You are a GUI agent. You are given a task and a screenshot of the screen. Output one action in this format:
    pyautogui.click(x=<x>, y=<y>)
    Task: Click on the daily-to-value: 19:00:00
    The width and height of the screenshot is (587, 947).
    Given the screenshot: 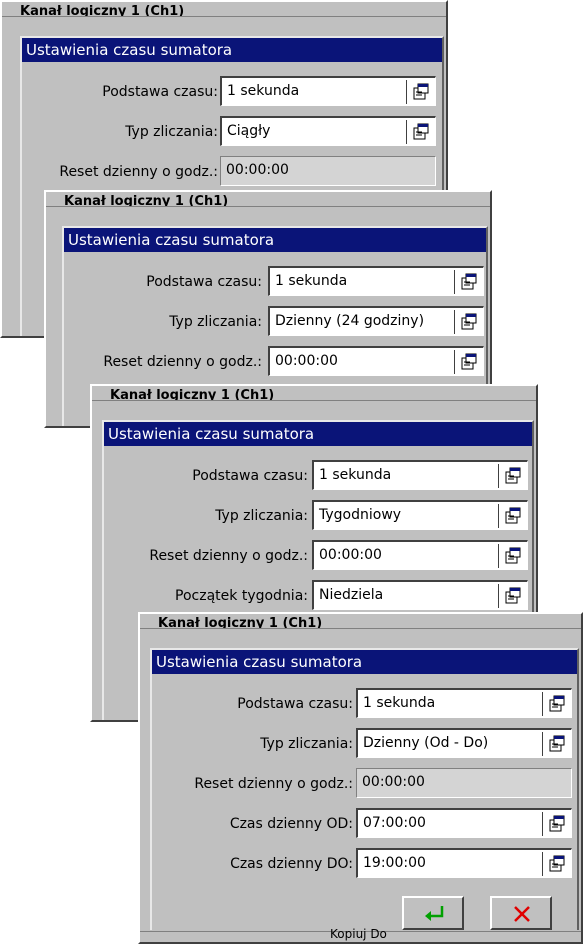 What is the action you would take?
    pyautogui.click(x=394, y=863)
    